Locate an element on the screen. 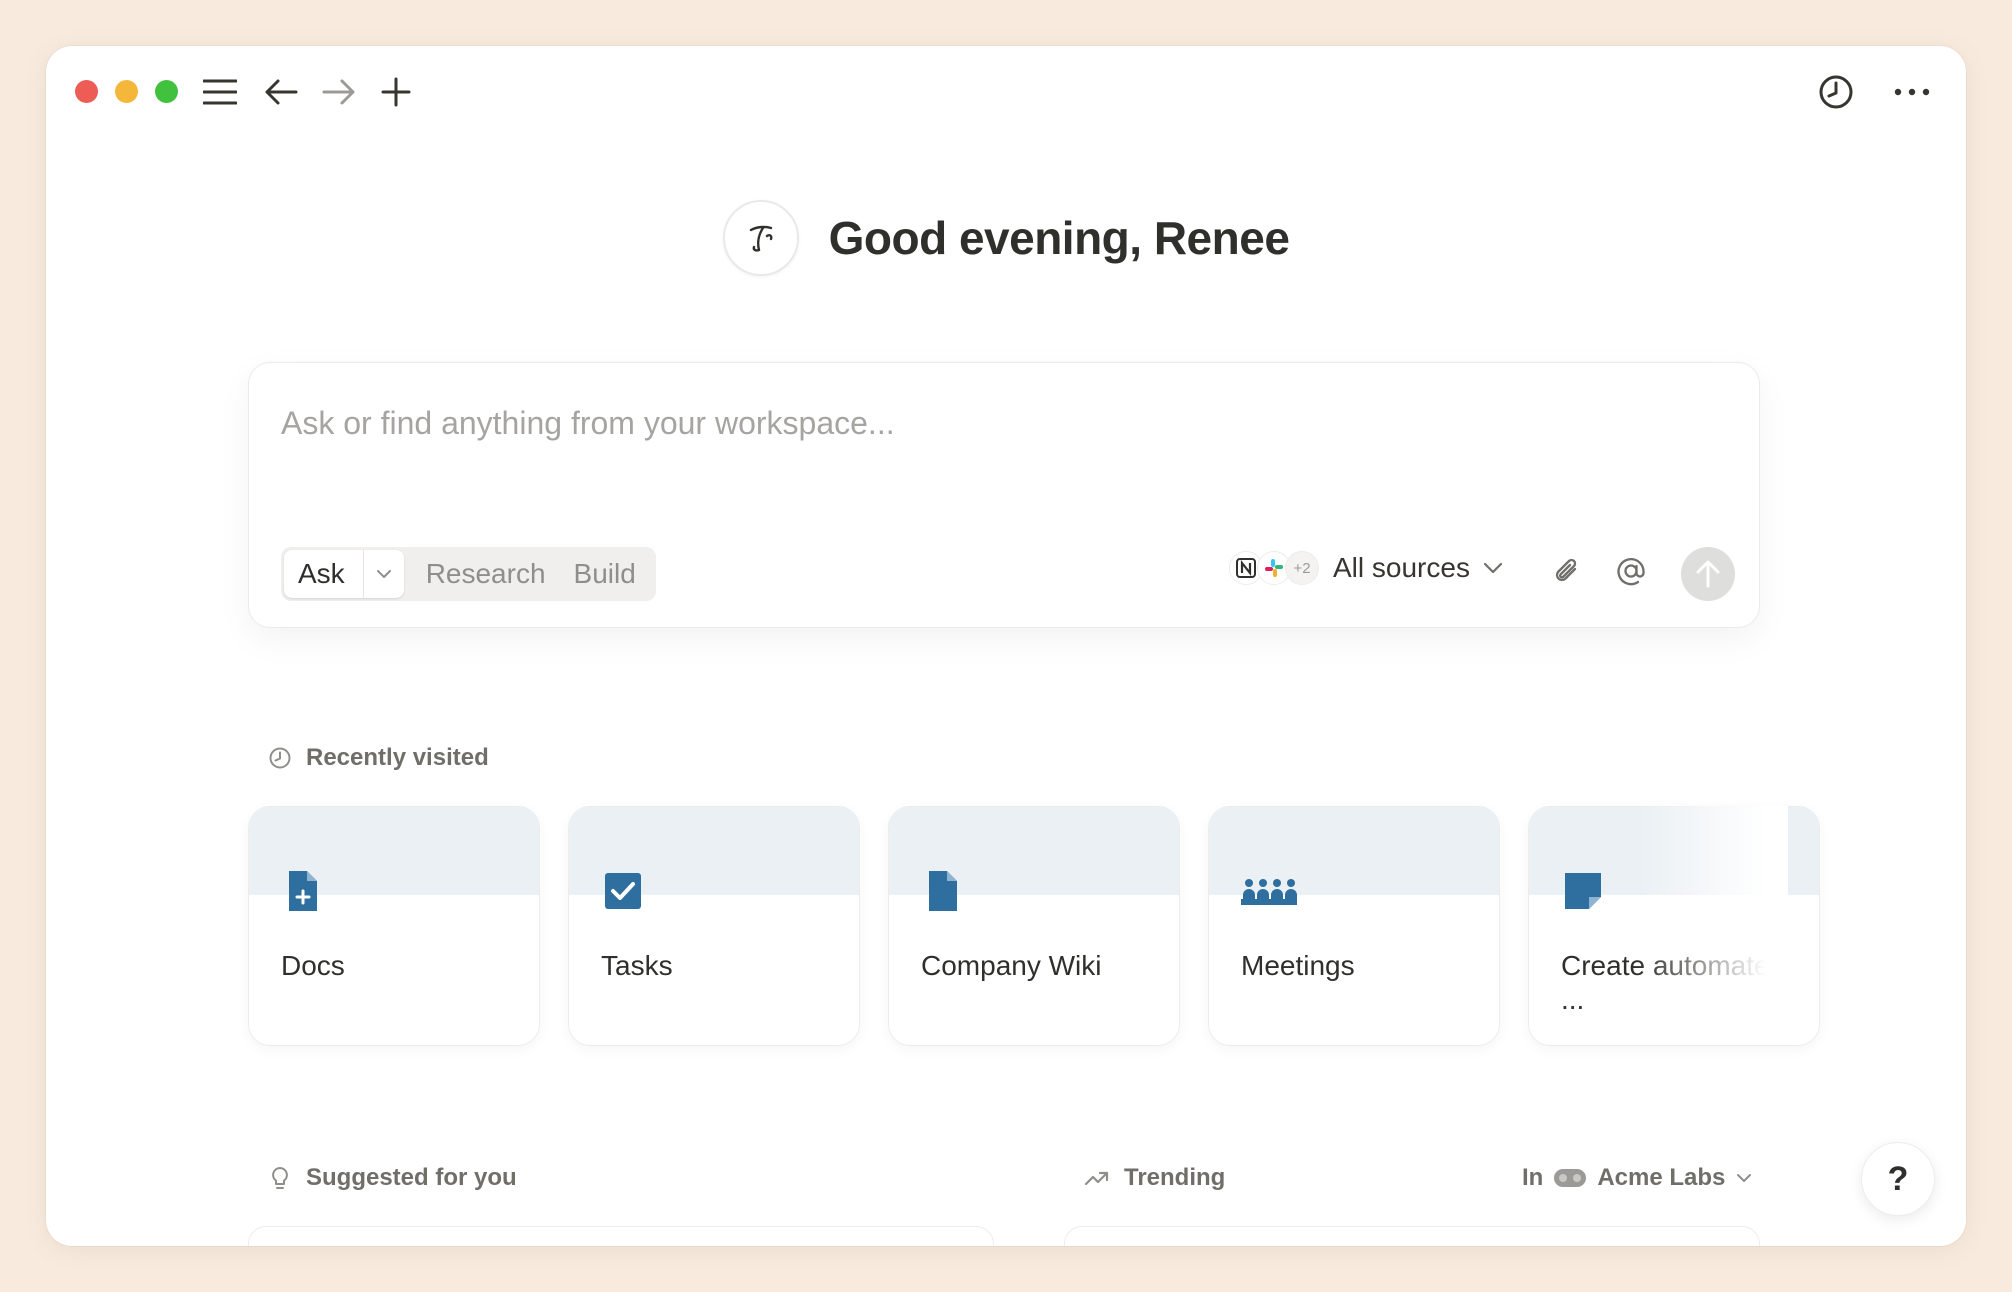 The height and width of the screenshot is (1292, 2012). plus-icon is located at coordinates (396, 92).